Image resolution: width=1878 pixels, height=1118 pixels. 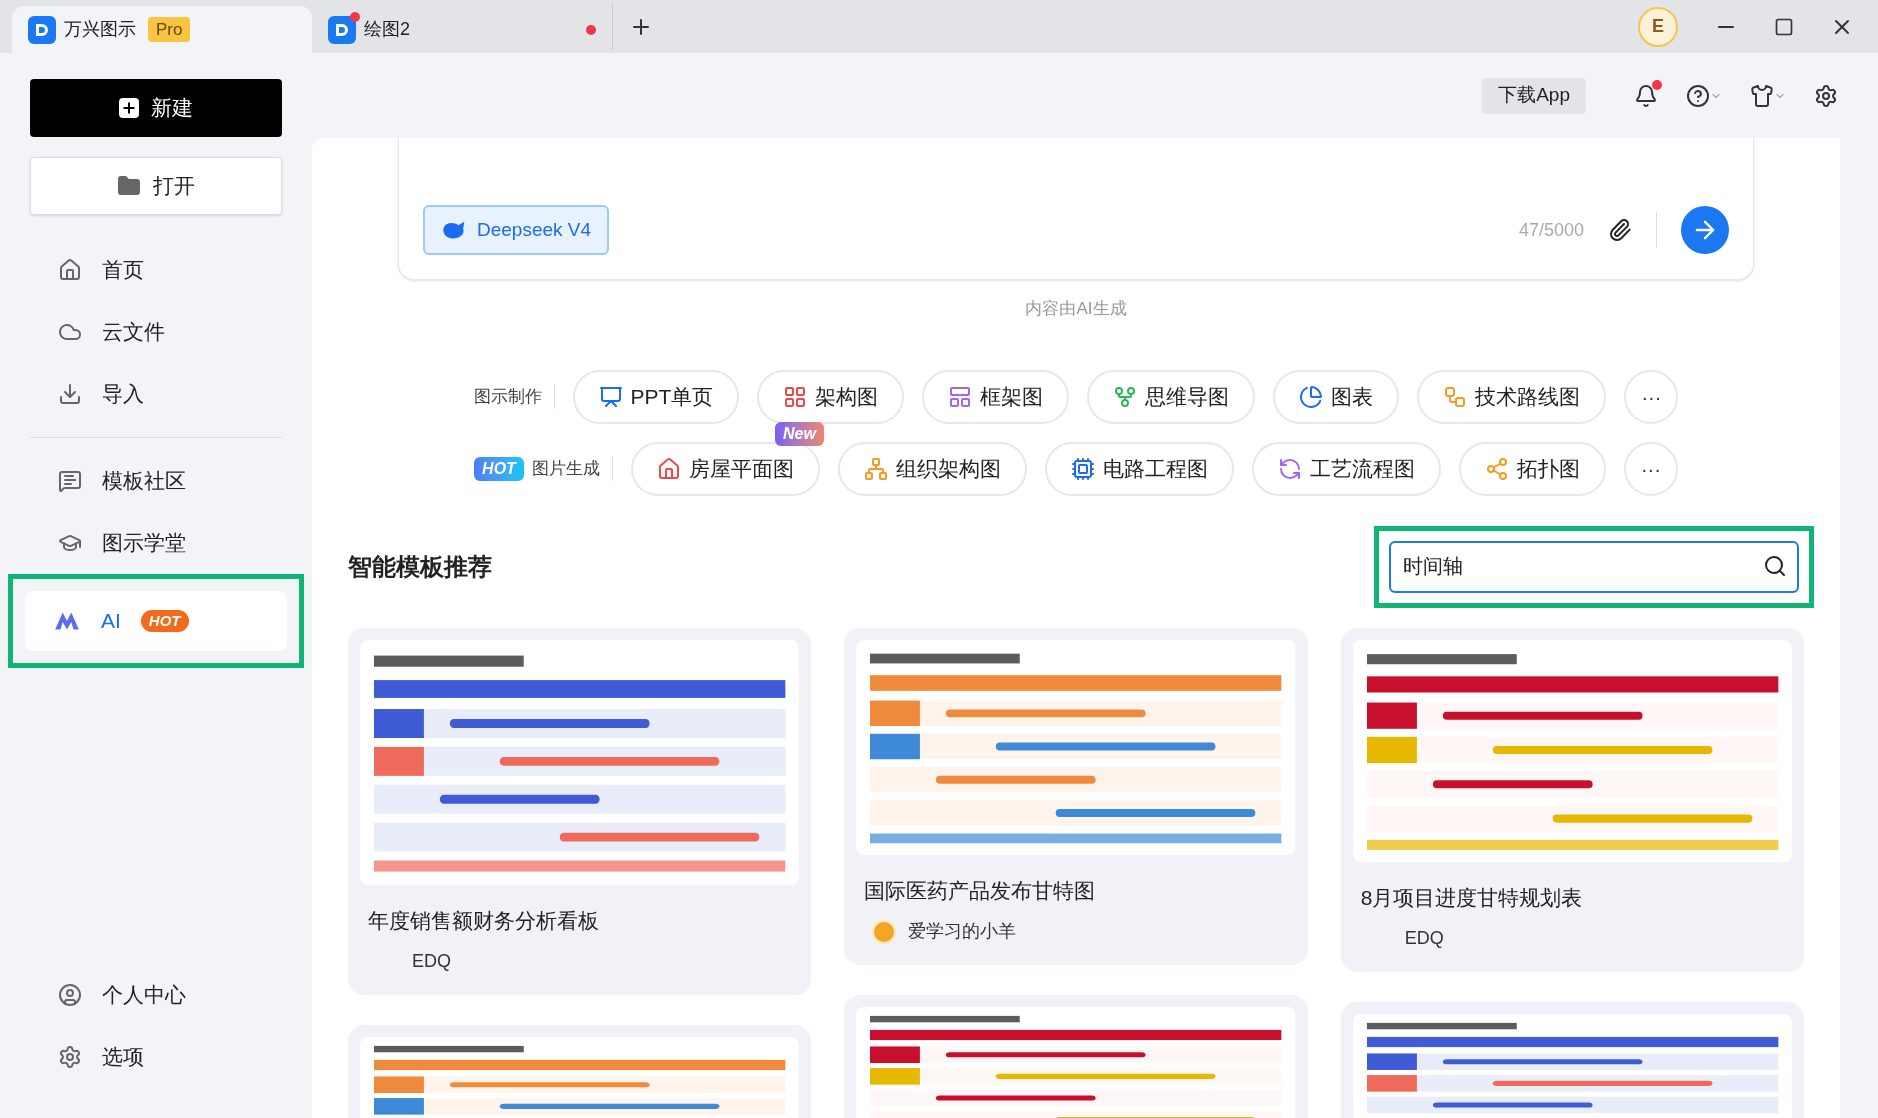 I want to click on send-button, so click(x=1705, y=230).